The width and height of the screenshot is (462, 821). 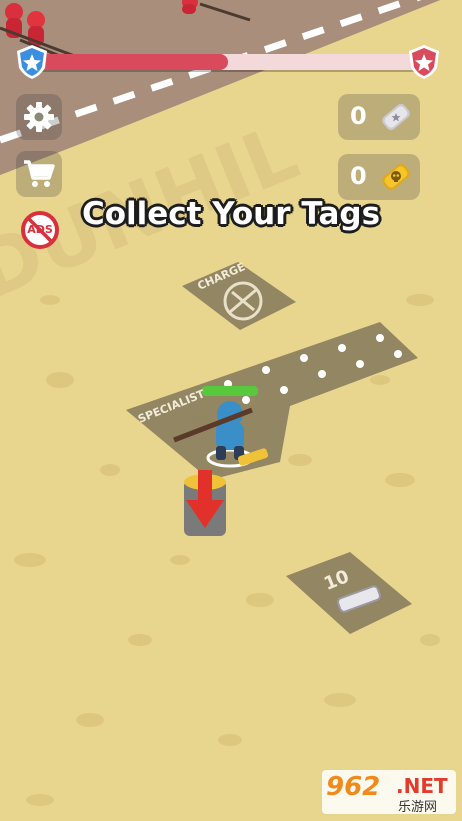 I want to click on watermark-suffix: .NET, so click(x=422, y=786).